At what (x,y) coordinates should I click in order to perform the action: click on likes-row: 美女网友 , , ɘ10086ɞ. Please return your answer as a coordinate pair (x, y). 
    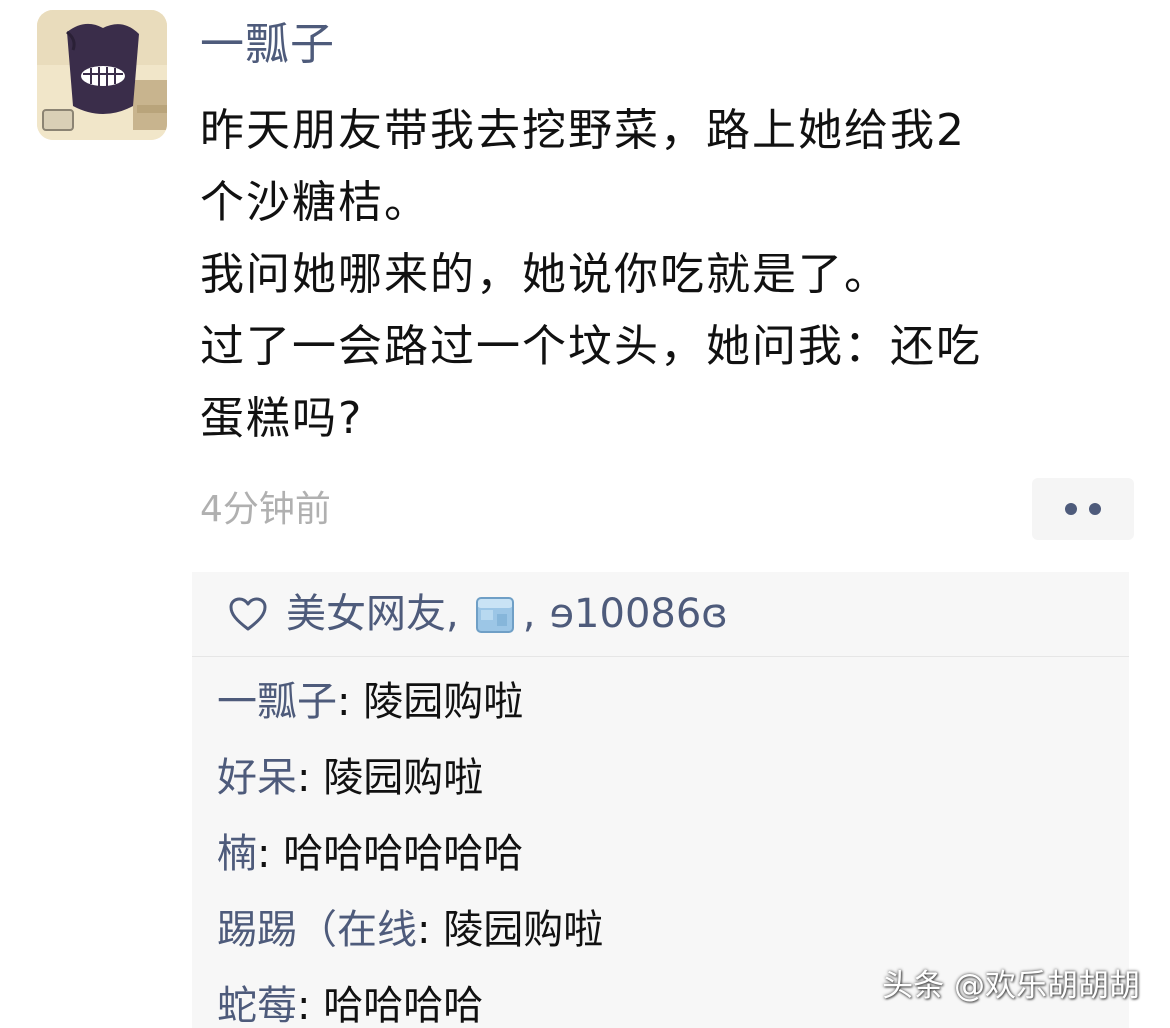
    Looking at the image, I should click on (660, 614).